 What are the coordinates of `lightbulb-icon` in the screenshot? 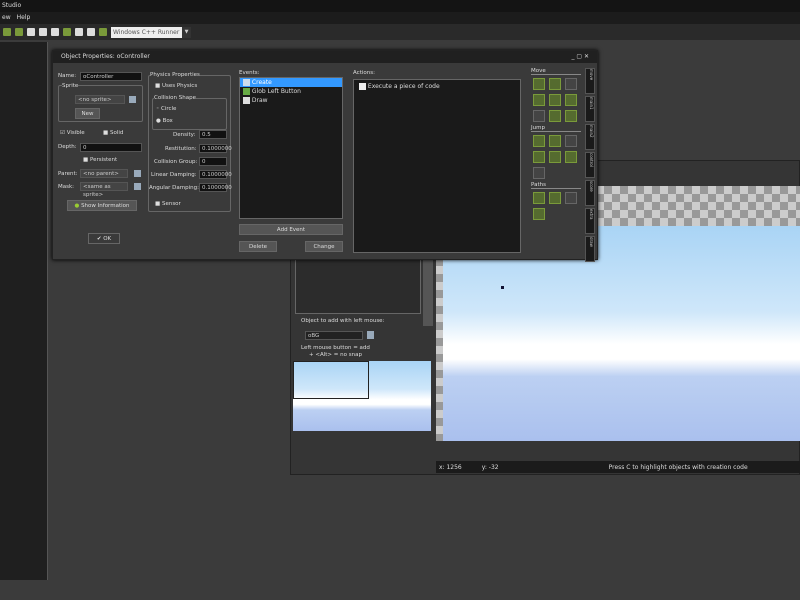 It's located at (246, 82).